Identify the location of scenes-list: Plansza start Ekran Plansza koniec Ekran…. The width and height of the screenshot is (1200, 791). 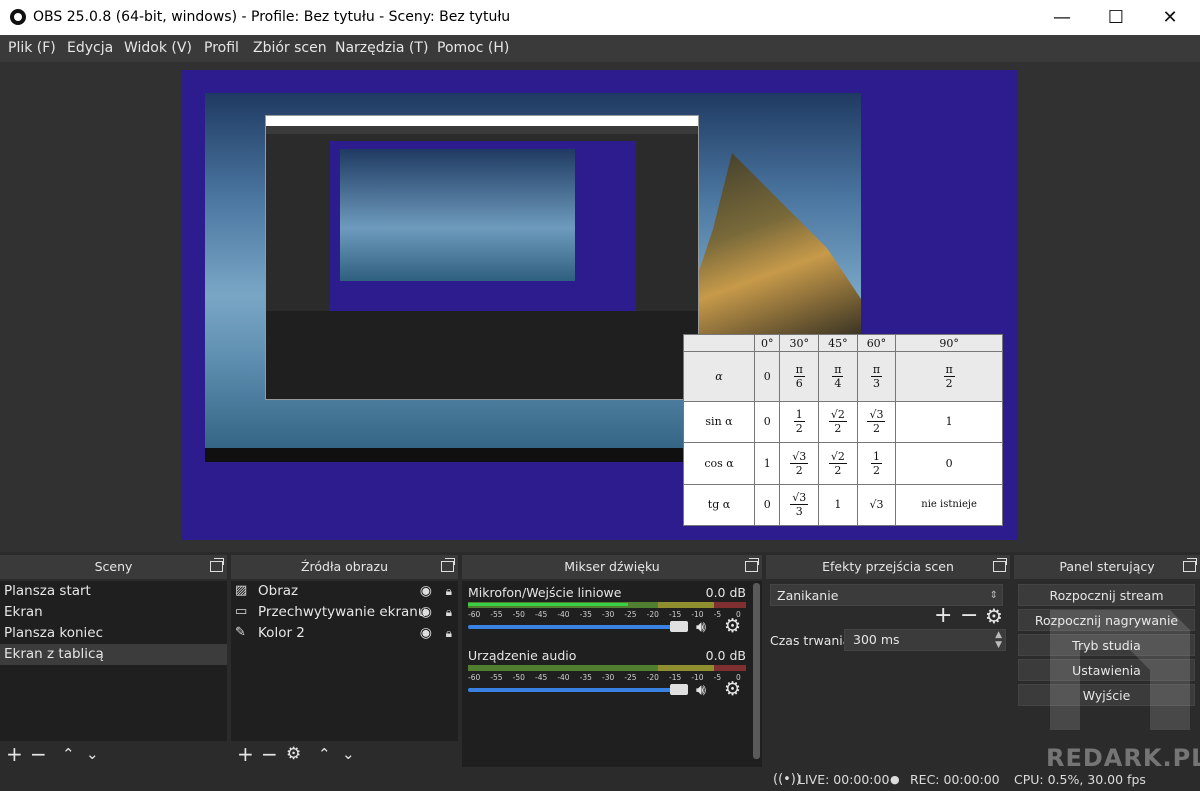
(113, 661).